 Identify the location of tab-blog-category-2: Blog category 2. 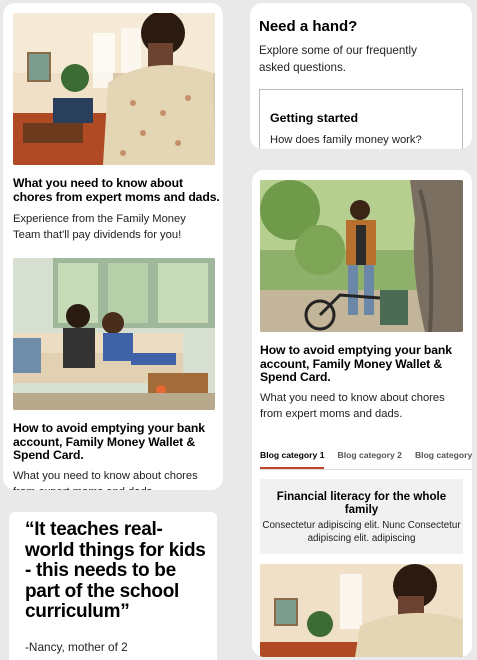
(369, 458).